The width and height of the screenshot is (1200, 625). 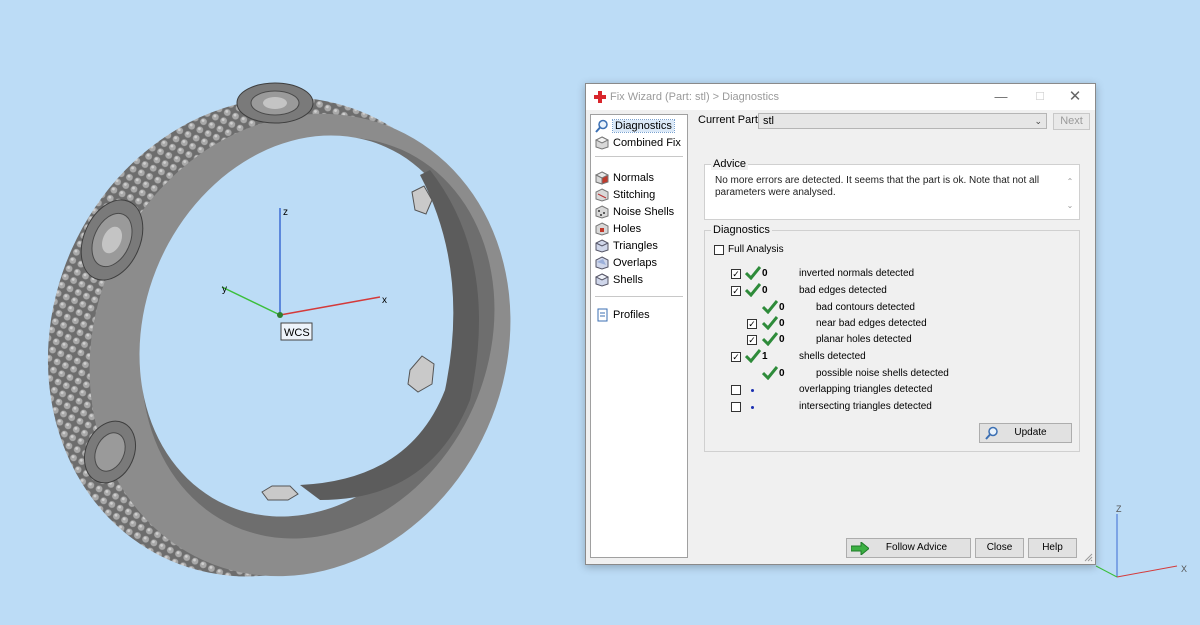 What do you see at coordinates (736, 407) in the screenshot?
I see `intersecting-triangles-checkbox` at bounding box center [736, 407].